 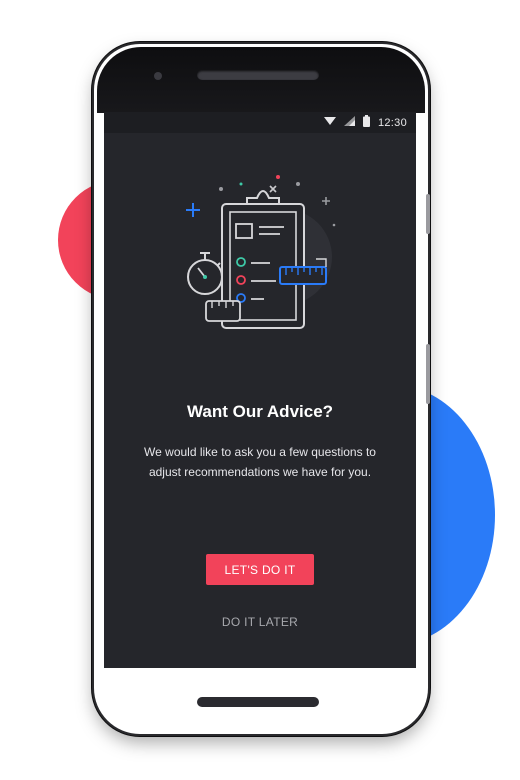 I want to click on phone-bezel-top, so click(x=261, y=80).